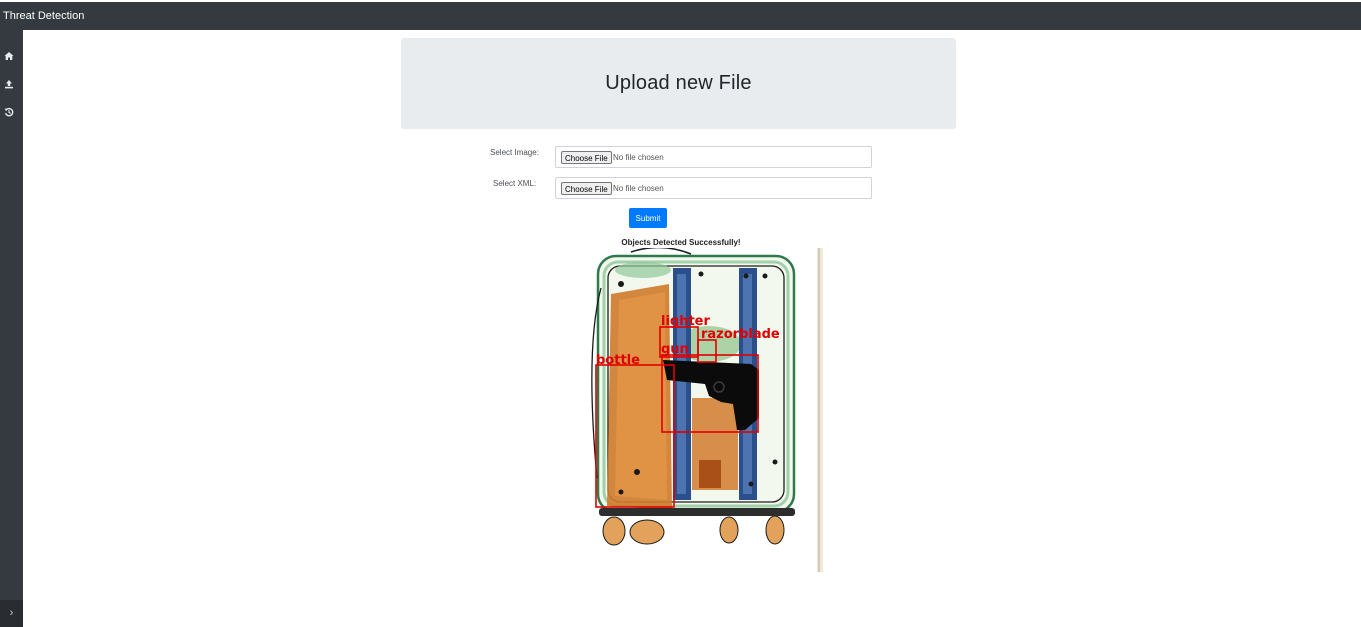  I want to click on app-title: Threat Detection, so click(43, 16).